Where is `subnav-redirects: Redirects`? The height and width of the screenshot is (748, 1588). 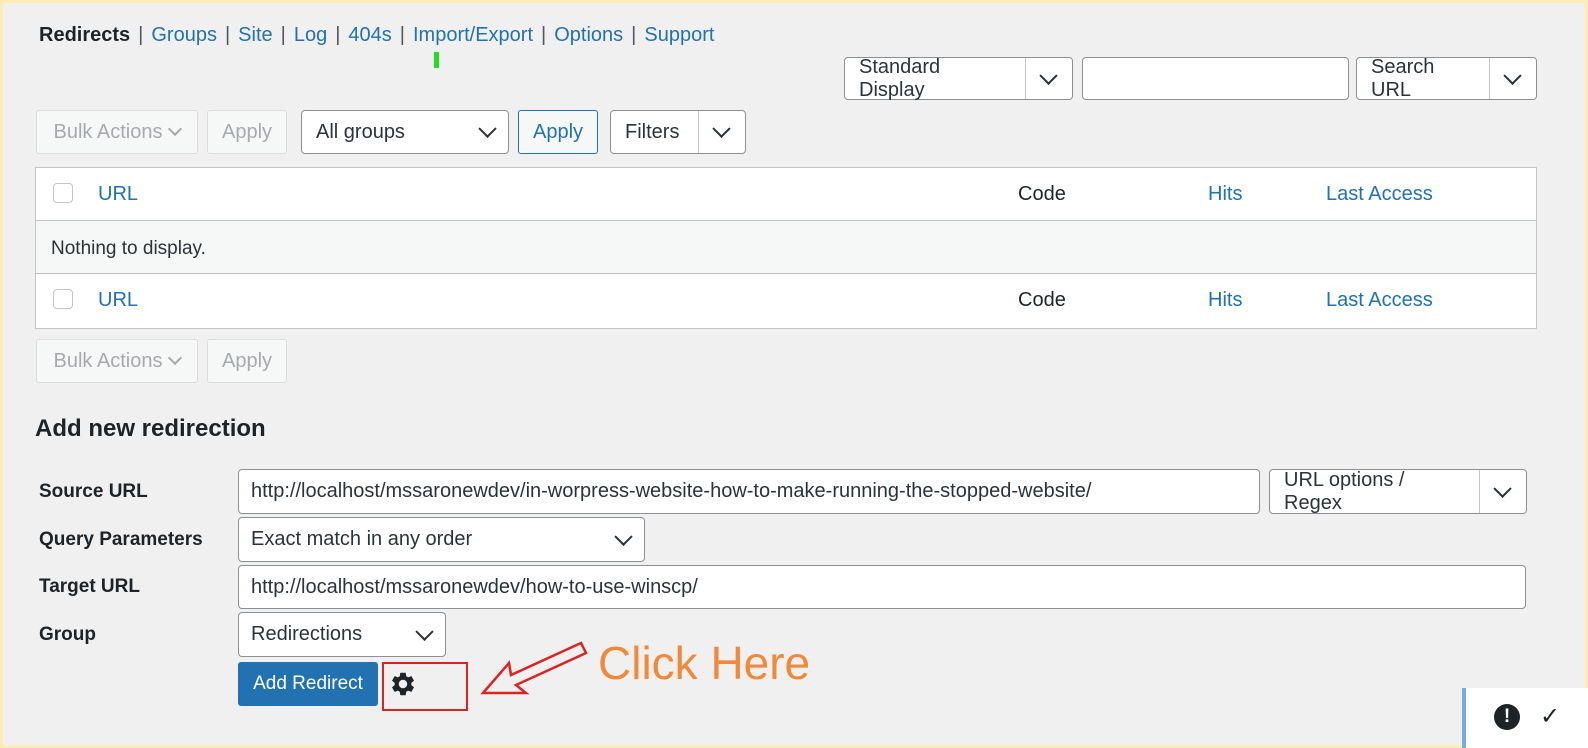 subnav-redirects: Redirects is located at coordinates (84, 35).